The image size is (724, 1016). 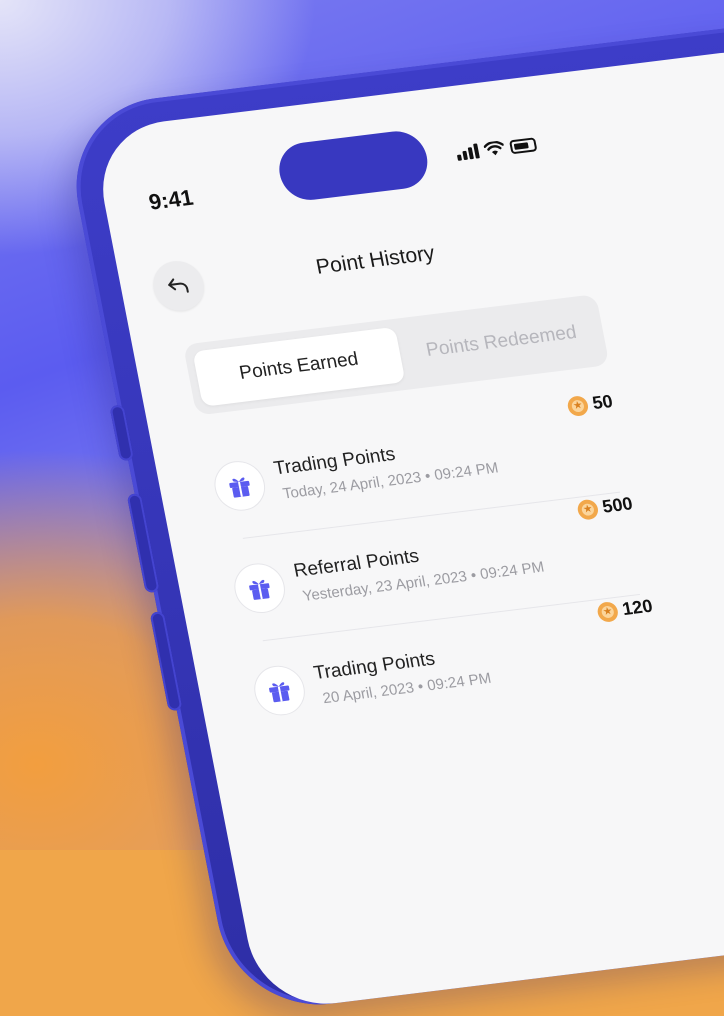 I want to click on points-amount: 500, so click(x=617, y=505).